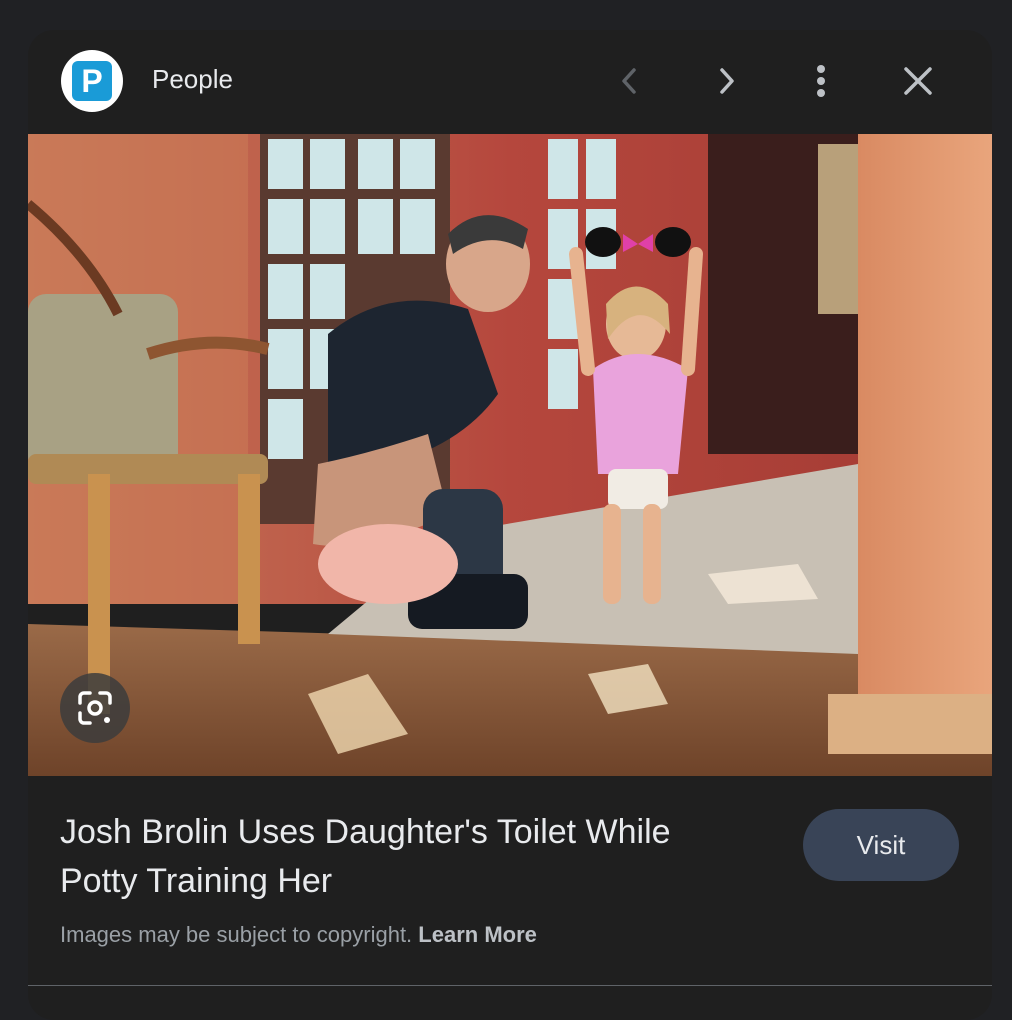 This screenshot has width=1012, height=1020. I want to click on lens-icon, so click(95, 708).